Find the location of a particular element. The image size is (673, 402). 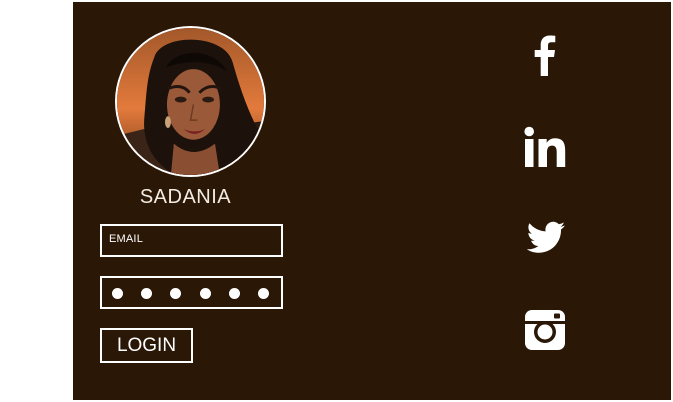

avatar is located at coordinates (190, 101).